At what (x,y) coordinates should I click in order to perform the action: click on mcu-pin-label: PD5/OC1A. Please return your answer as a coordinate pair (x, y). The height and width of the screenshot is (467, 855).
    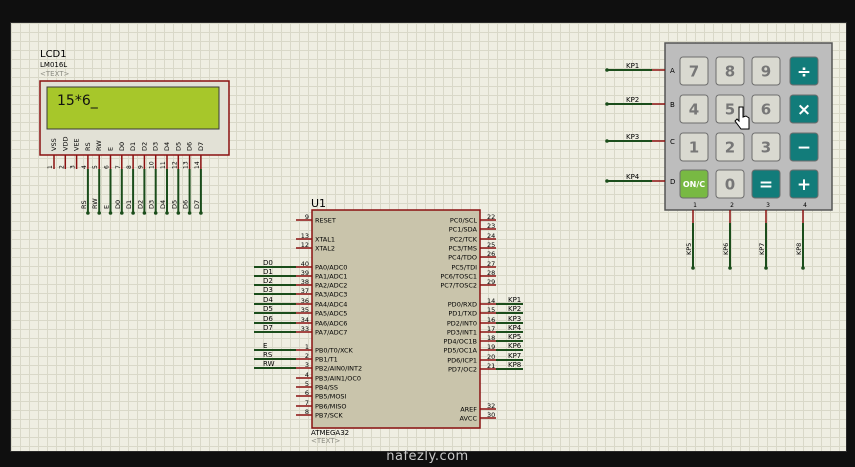
    Looking at the image, I should click on (461, 351).